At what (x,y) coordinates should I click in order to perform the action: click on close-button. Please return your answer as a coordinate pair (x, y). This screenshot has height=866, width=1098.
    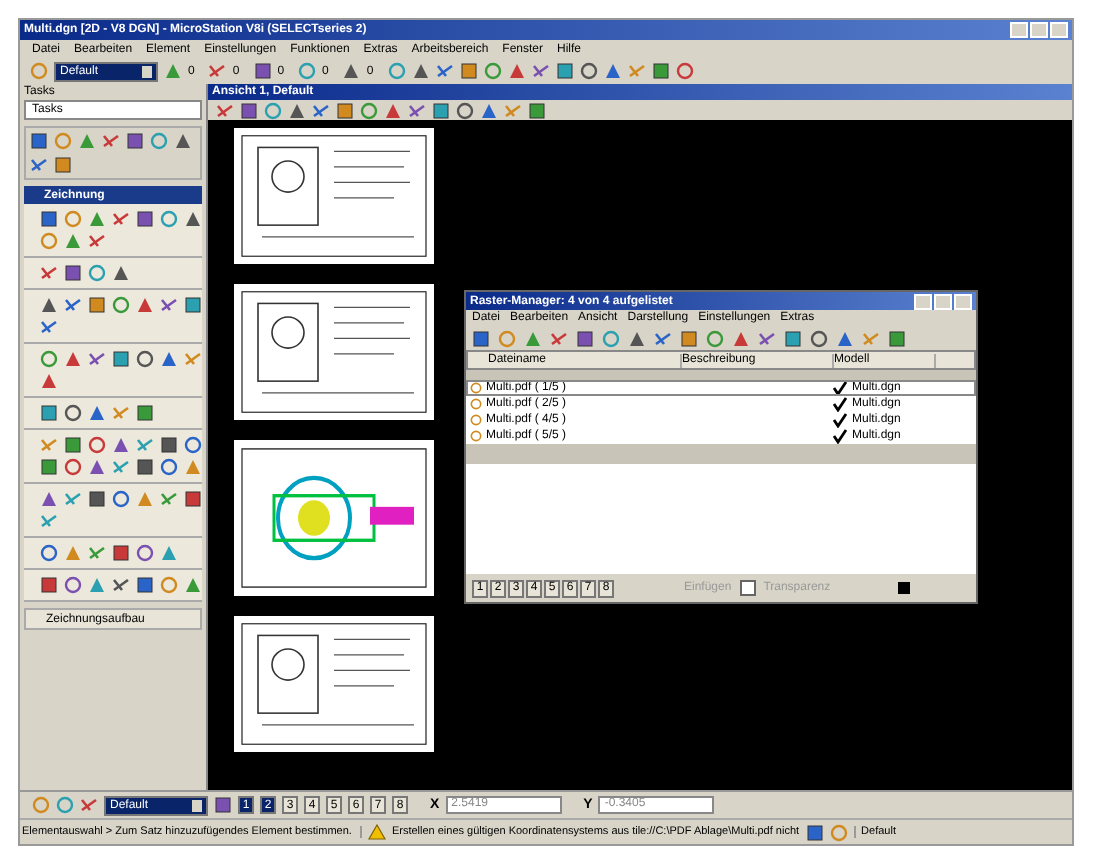
    Looking at the image, I should click on (963, 301).